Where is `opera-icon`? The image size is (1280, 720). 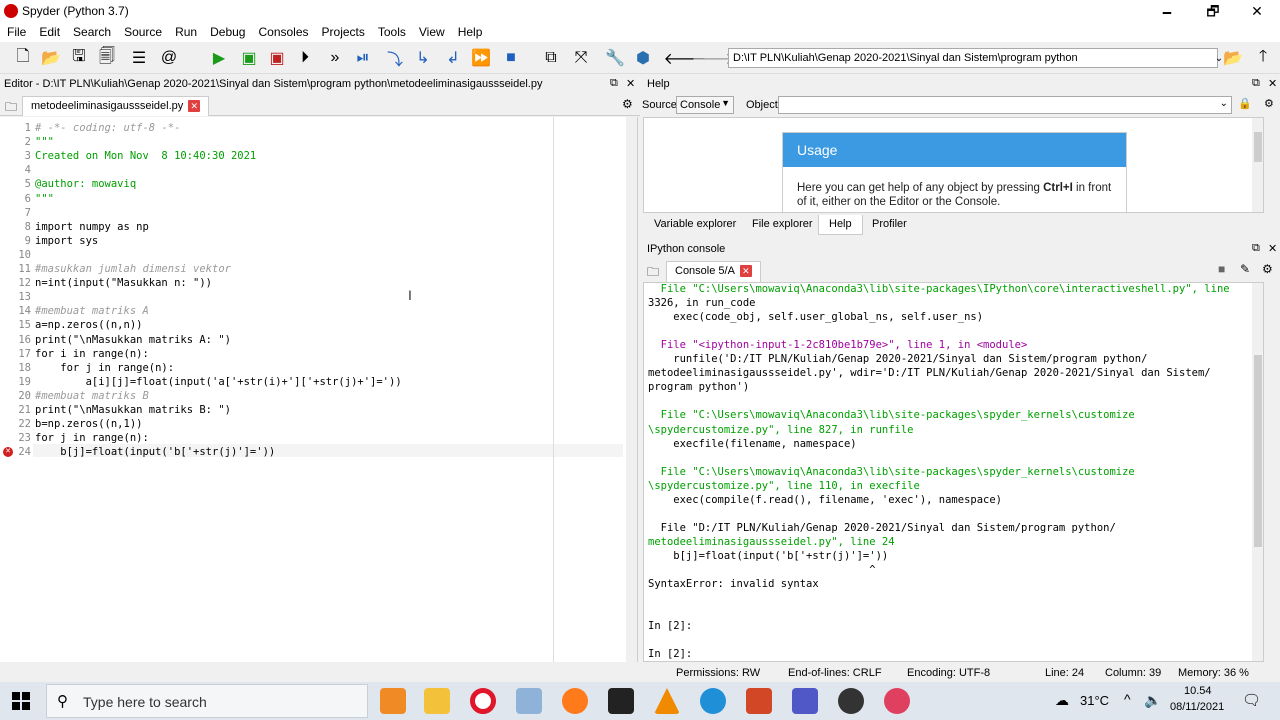 opera-icon is located at coordinates (483, 701).